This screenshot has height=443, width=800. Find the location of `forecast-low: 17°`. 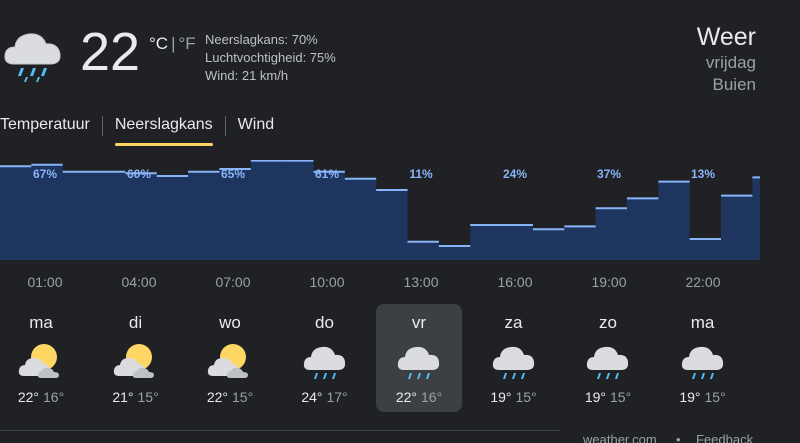

forecast-low: 17° is located at coordinates (337, 397).